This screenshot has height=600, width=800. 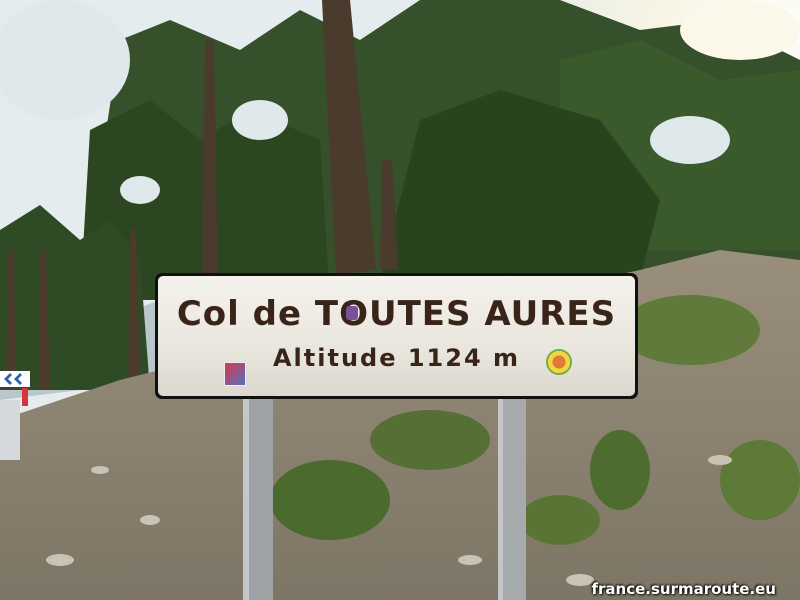 I want to click on pass-altitude-sign: Col de TOUTES AURES Altitude 1124 m, so click(x=396, y=336).